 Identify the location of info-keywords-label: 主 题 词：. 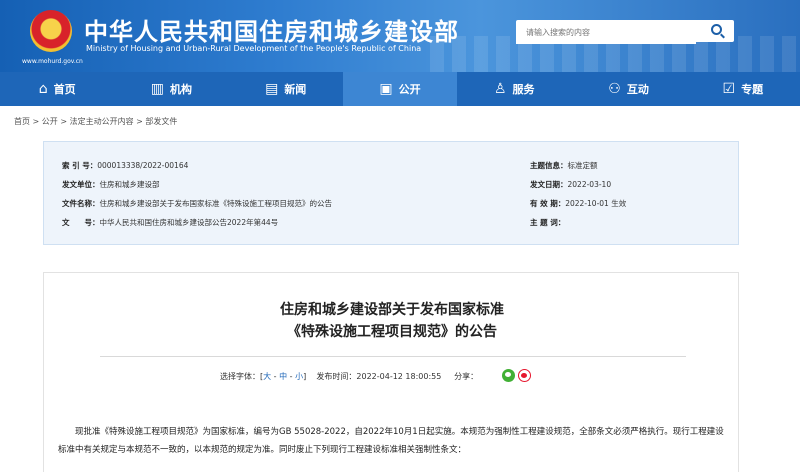
(548, 222).